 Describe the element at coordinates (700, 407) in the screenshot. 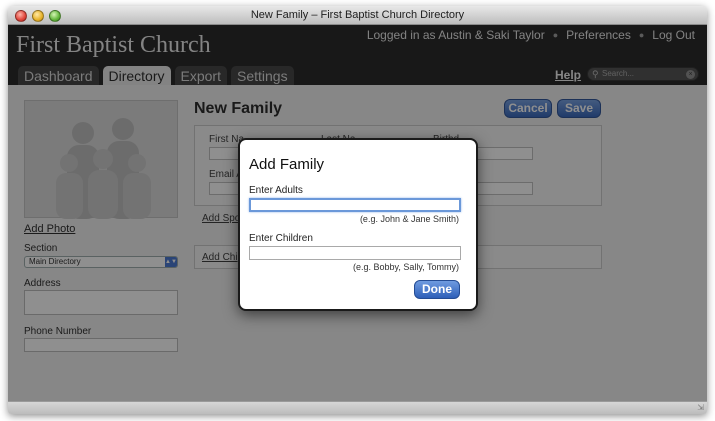

I see `resize-grip-icon: ⇲` at that location.